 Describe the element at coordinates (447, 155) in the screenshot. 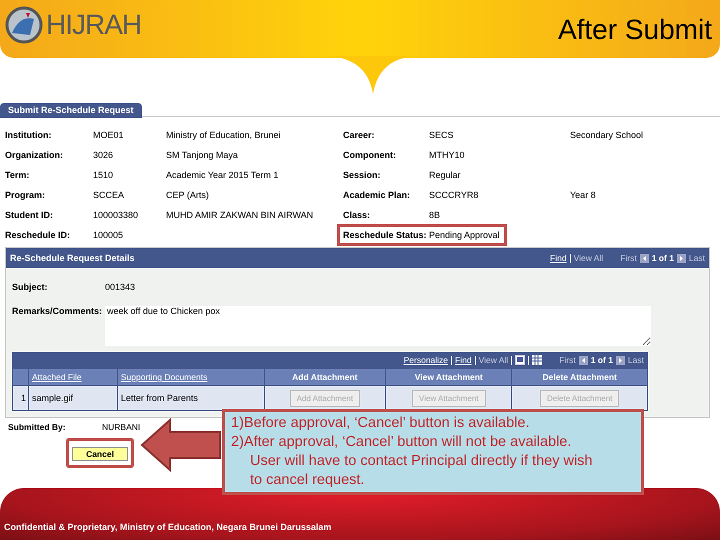

I see `field-value: MTHY10` at that location.